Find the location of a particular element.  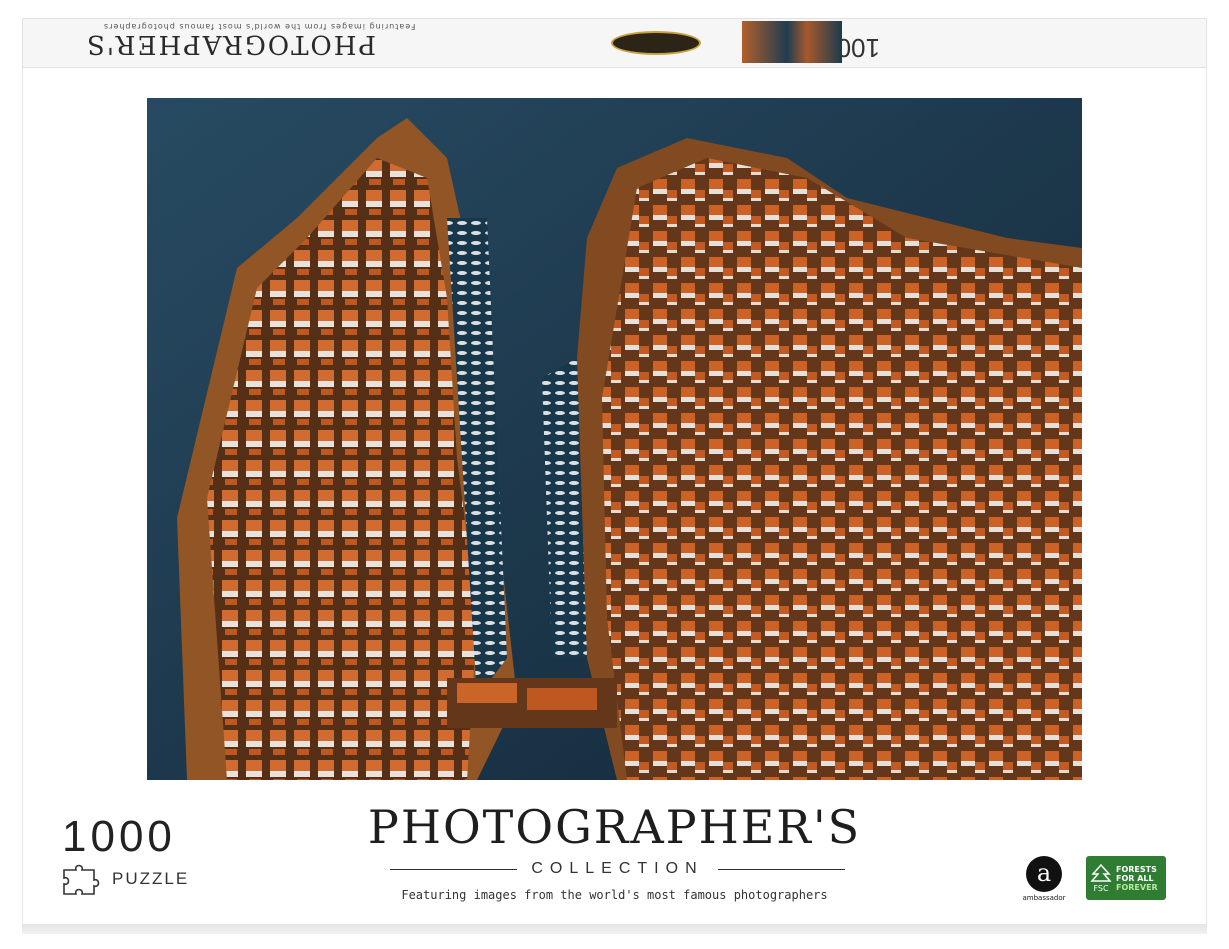

fsc-line-2: FOR ALL is located at coordinates (1135, 878).